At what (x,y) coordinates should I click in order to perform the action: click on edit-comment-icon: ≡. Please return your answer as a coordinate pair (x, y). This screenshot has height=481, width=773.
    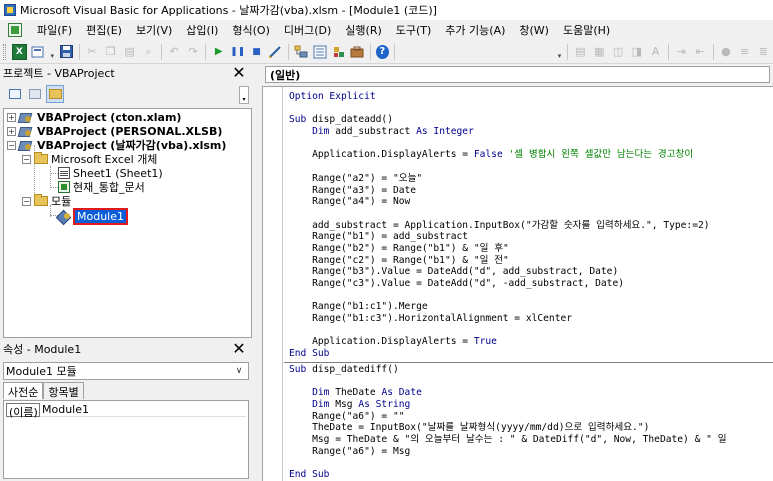
    Looking at the image, I should click on (744, 52).